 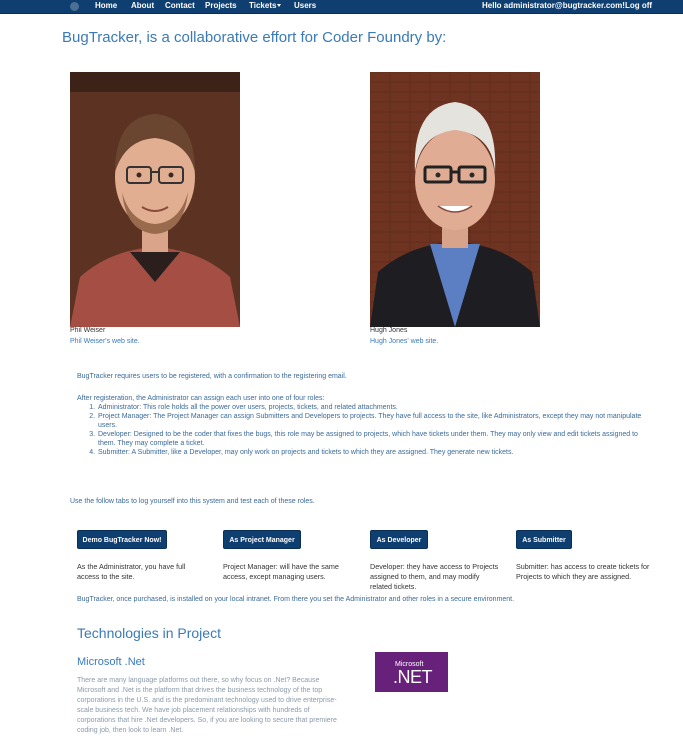 I want to click on dotnet-logo: Microsoft .NET, so click(x=411, y=672).